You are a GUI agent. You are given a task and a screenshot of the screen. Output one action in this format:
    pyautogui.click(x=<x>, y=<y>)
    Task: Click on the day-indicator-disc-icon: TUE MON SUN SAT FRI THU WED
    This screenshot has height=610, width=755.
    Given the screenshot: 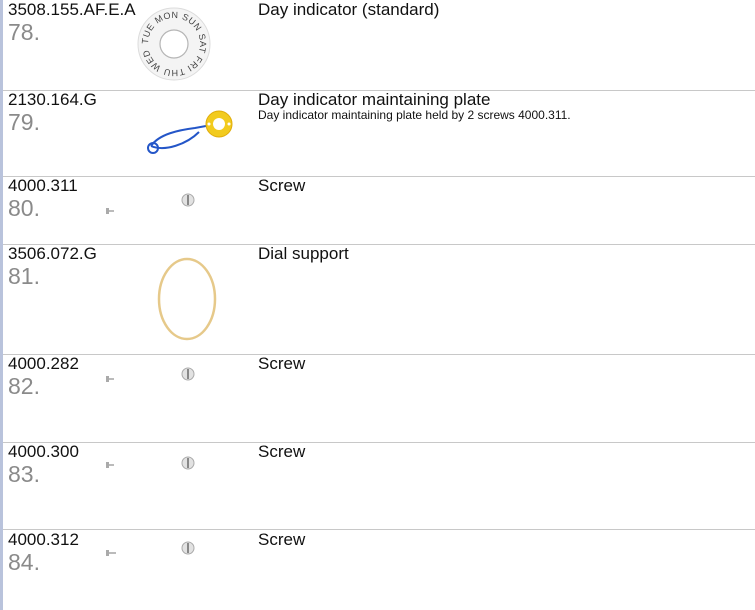 What is the action you would take?
    pyautogui.click(x=174, y=44)
    